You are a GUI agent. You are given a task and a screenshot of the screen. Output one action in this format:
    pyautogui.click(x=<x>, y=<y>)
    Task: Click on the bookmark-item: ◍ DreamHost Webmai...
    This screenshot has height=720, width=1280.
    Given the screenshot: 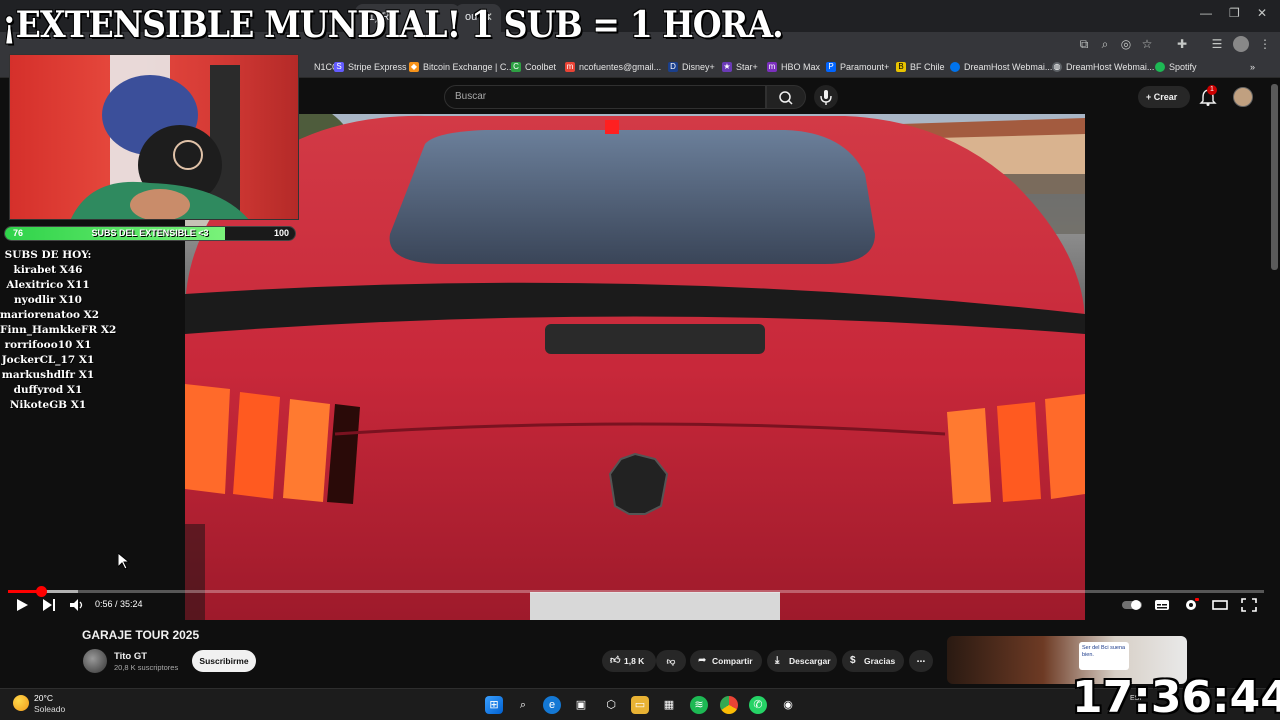 What is the action you would take?
    pyautogui.click(x=1103, y=67)
    